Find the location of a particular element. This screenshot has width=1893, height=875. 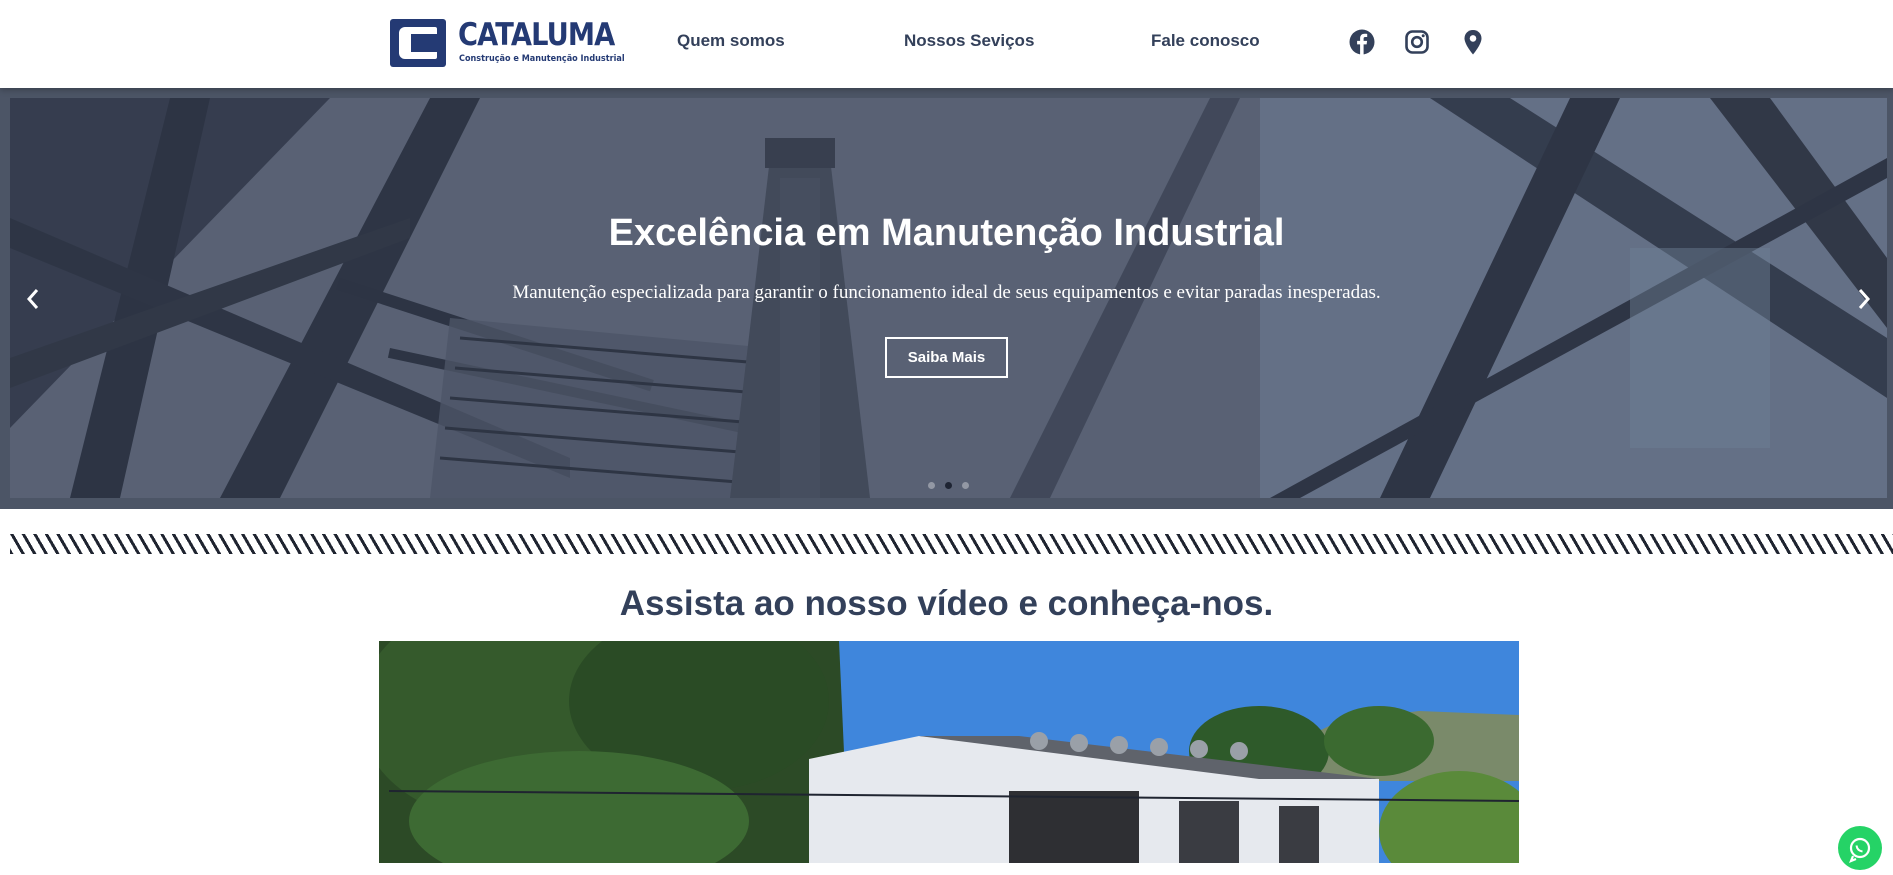

chevron-right-icon is located at coordinates (1864, 299).